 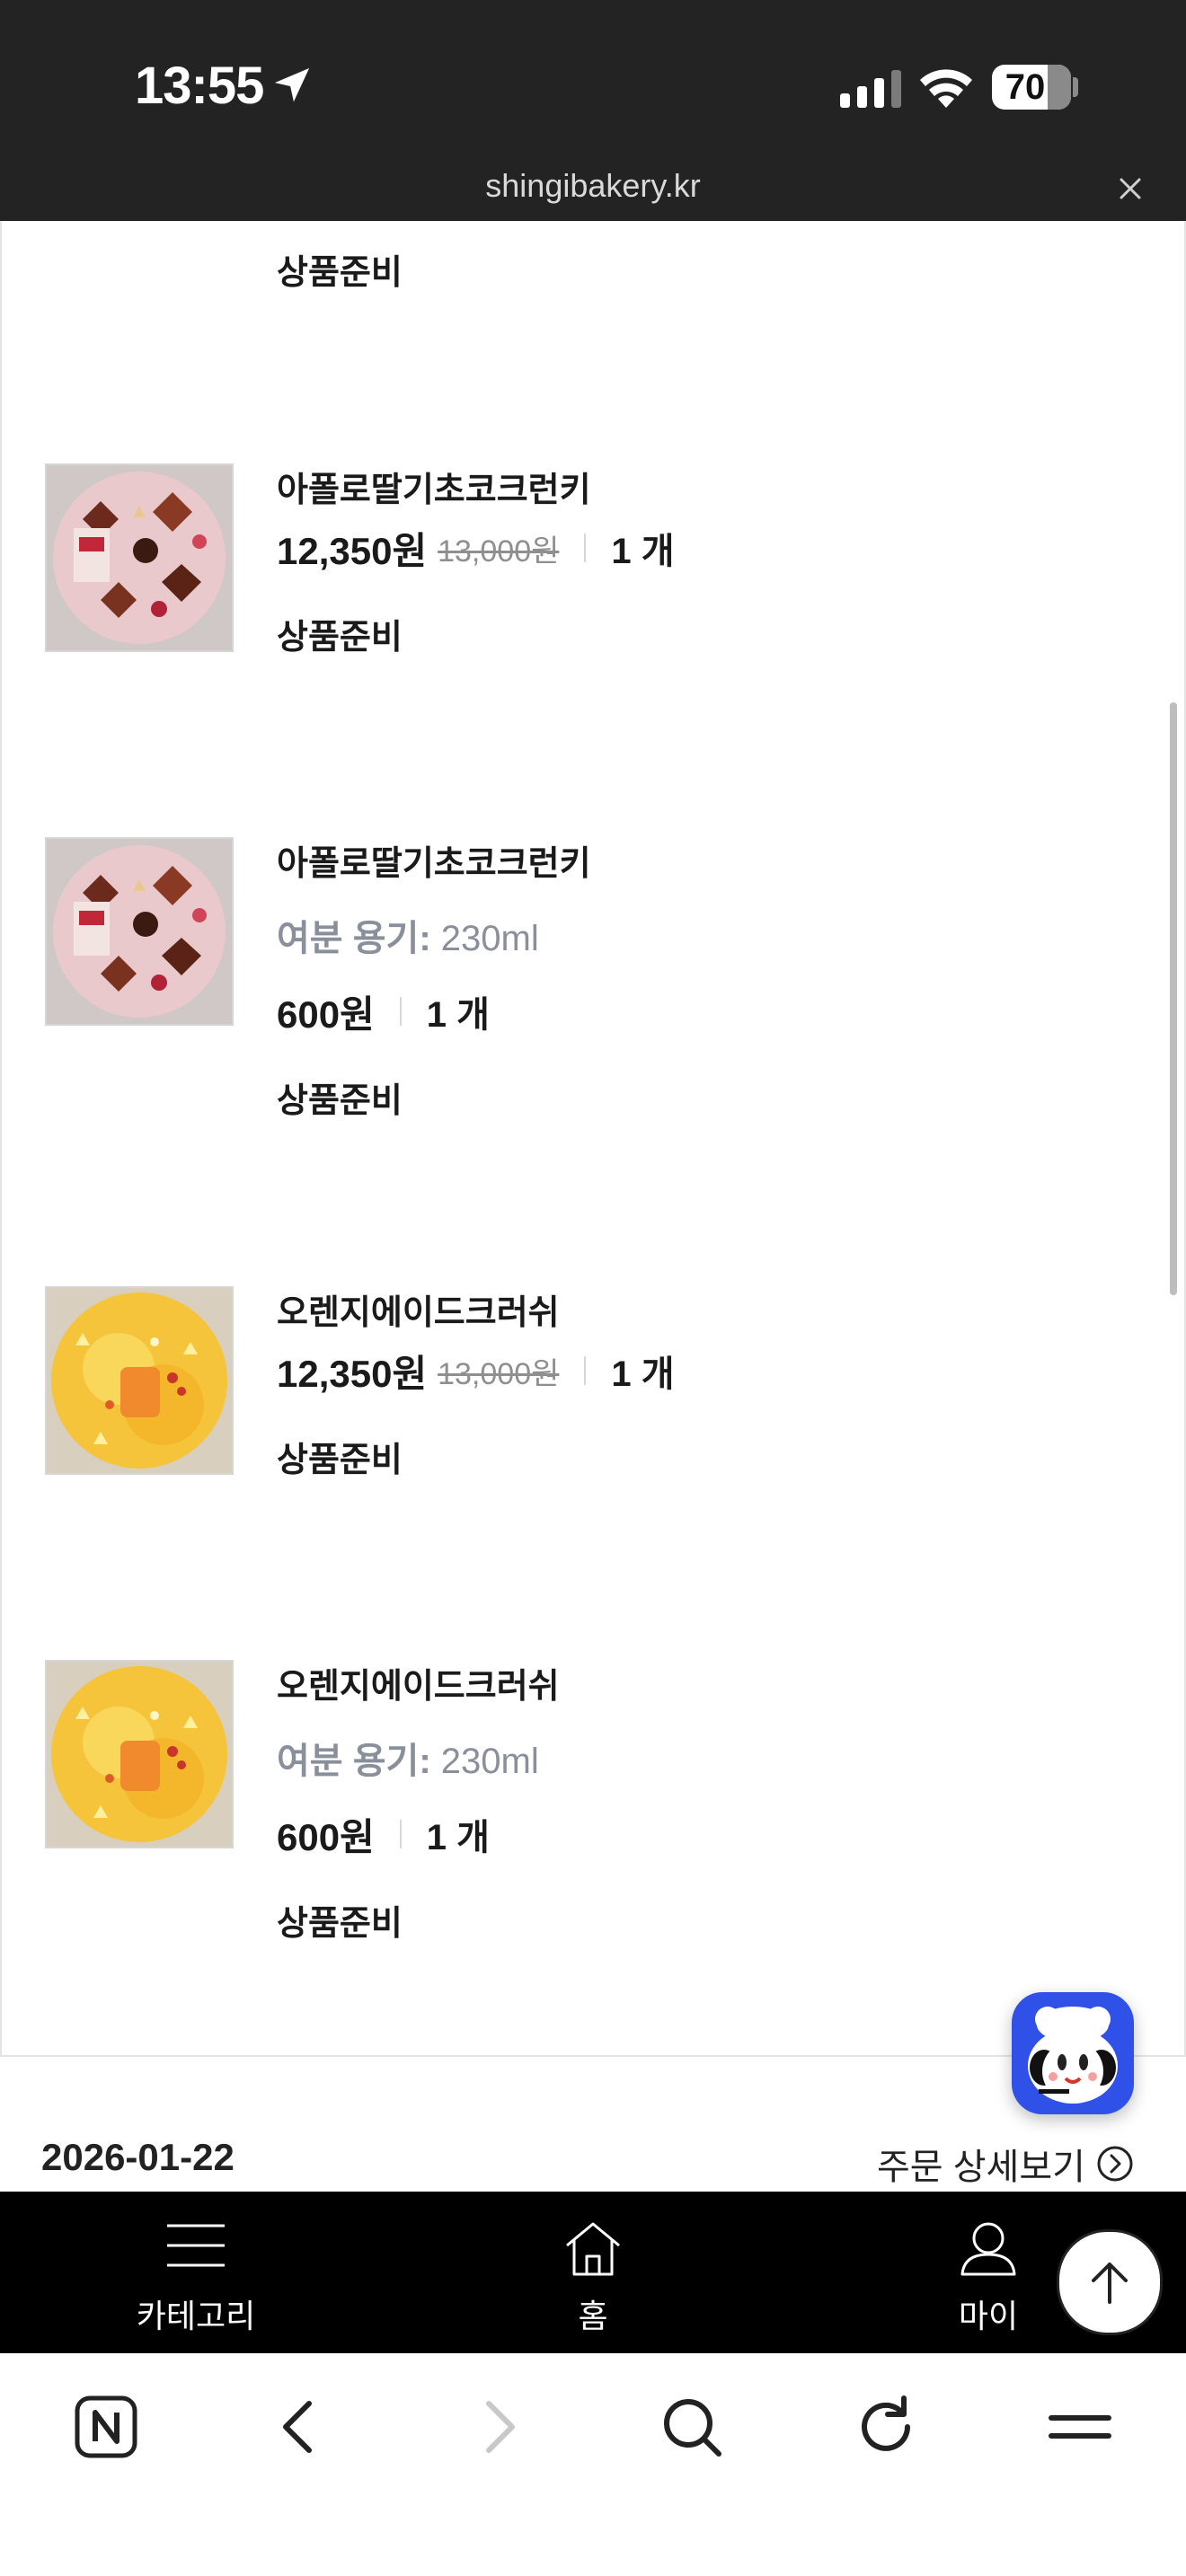 What do you see at coordinates (870, 89) in the screenshot?
I see `cellular-signal-icon` at bounding box center [870, 89].